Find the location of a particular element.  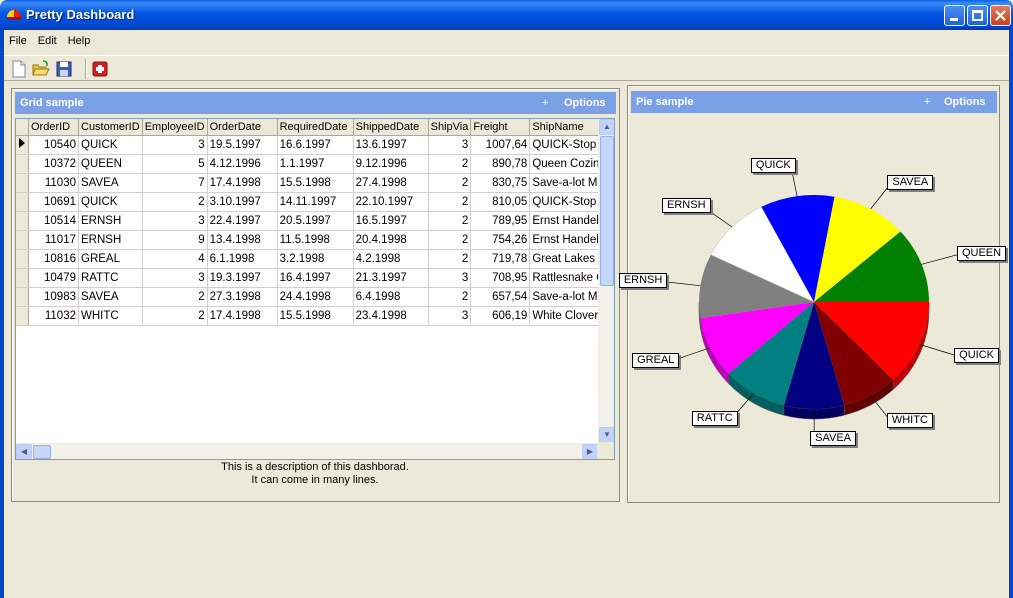

pie-slice-label: QUEEN is located at coordinates (981, 253).